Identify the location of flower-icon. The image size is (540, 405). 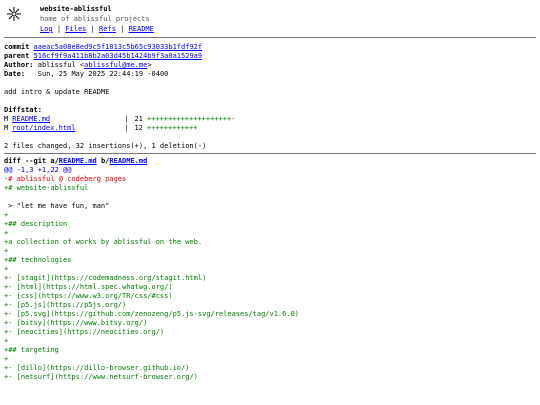
(14, 14).